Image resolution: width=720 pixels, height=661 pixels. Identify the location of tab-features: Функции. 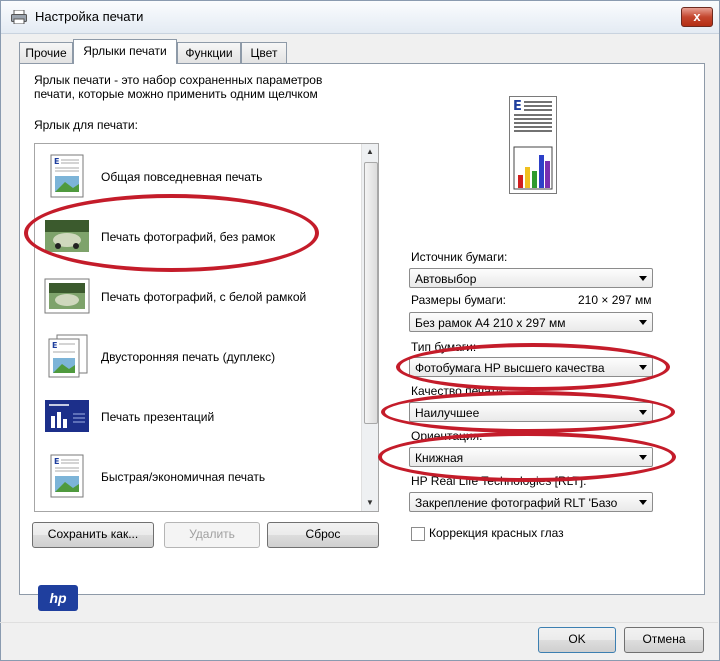
(209, 52).